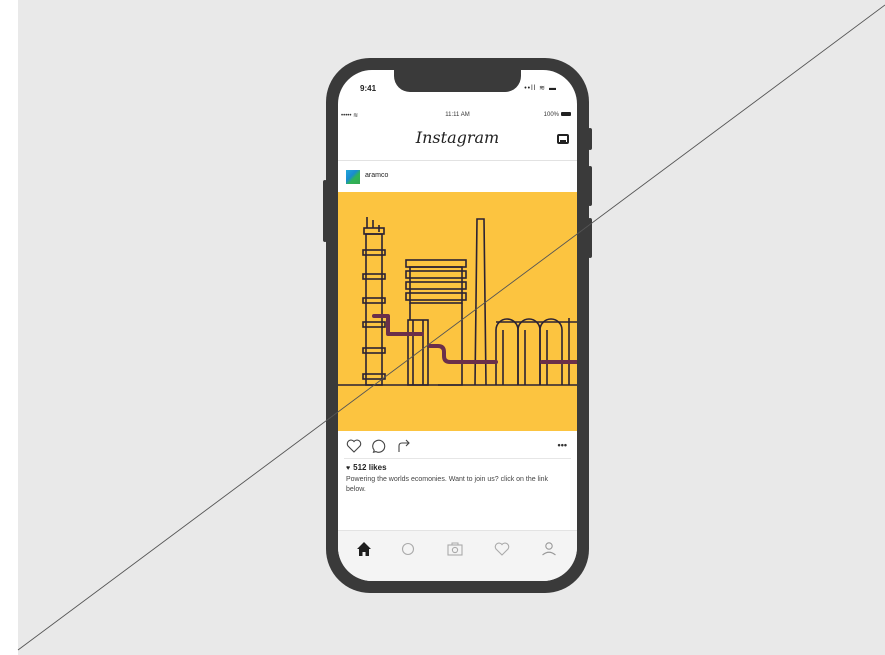 This screenshot has width=885, height=655. Describe the element at coordinates (502, 549) in the screenshot. I see `activity-heart-icon` at that location.